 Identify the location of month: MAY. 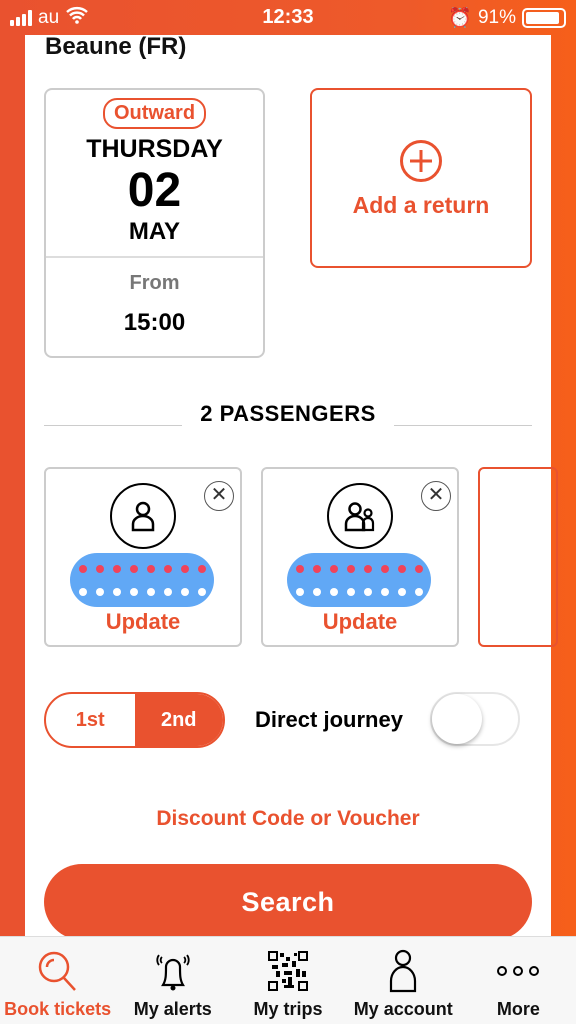
(154, 231).